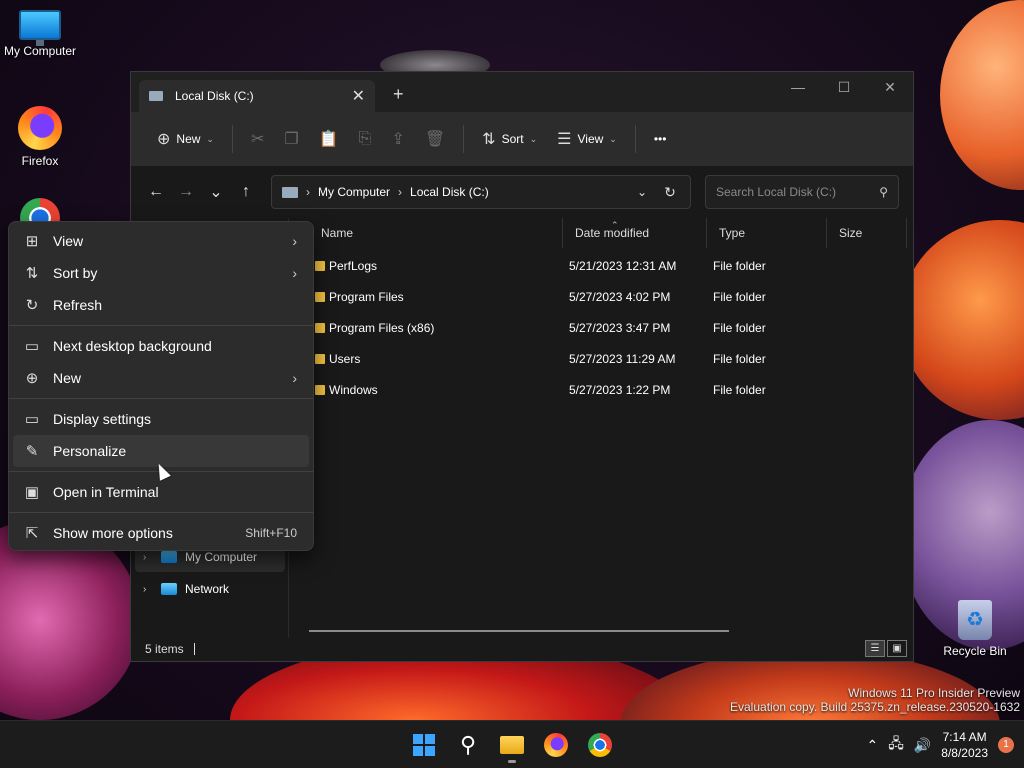  I want to click on column-header-type: Type, so click(767, 233).